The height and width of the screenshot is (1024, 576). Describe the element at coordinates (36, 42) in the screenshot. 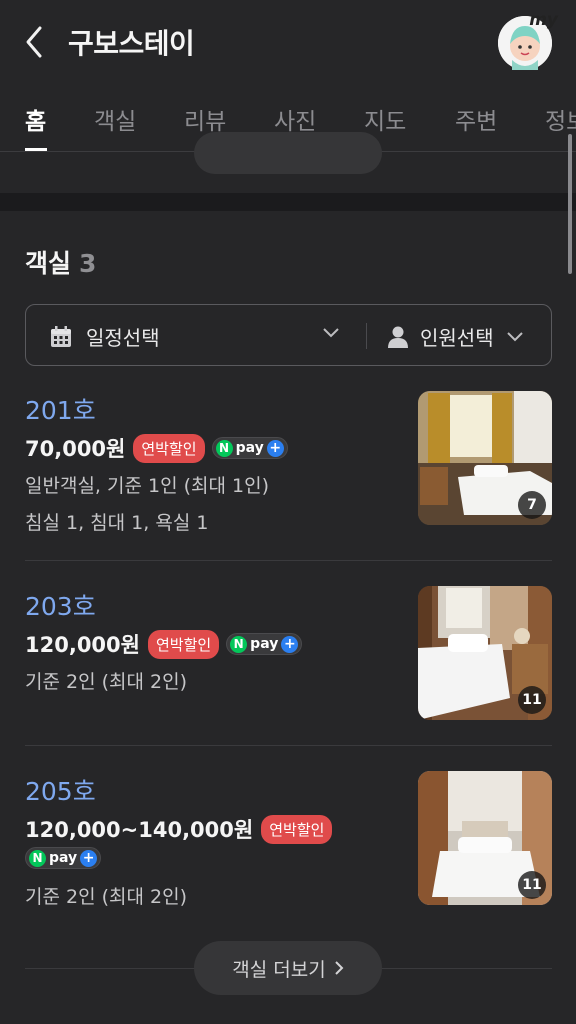

I see `back-icon` at that location.